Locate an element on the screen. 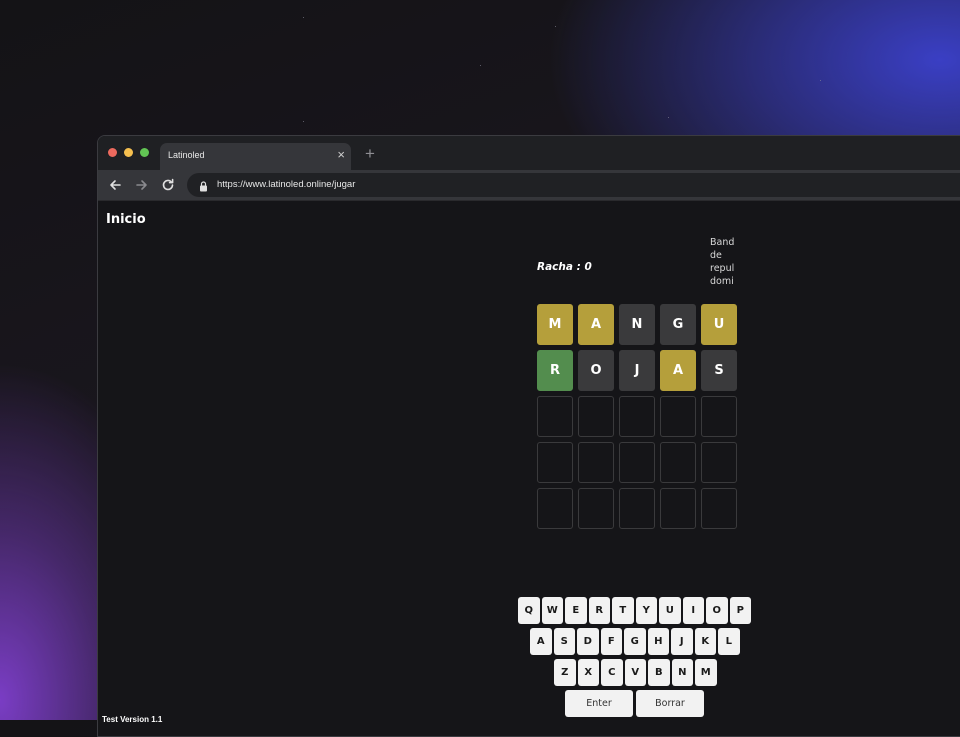 This screenshot has height=737, width=960. key-p: P is located at coordinates (740, 610).